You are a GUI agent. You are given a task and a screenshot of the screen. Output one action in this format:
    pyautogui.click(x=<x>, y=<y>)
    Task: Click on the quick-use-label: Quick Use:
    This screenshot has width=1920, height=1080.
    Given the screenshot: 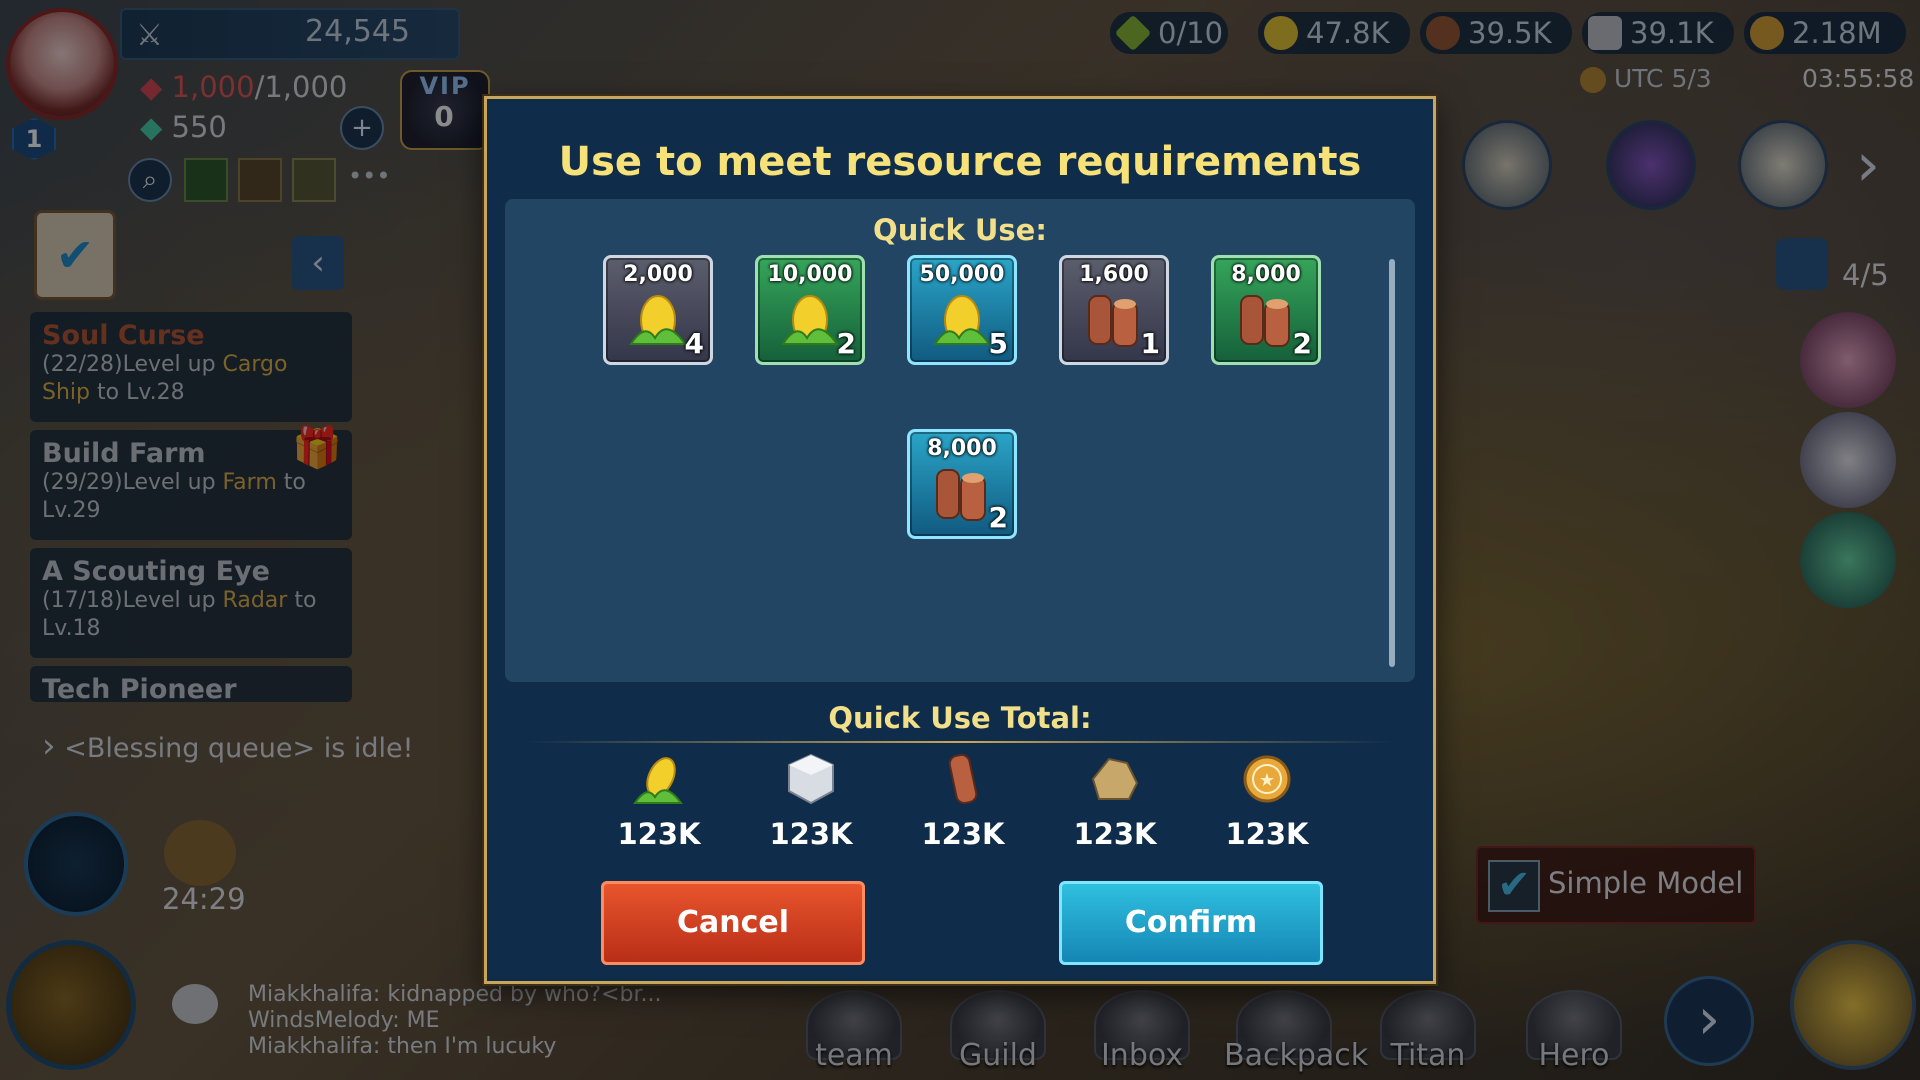 What is the action you would take?
    pyautogui.click(x=960, y=230)
    